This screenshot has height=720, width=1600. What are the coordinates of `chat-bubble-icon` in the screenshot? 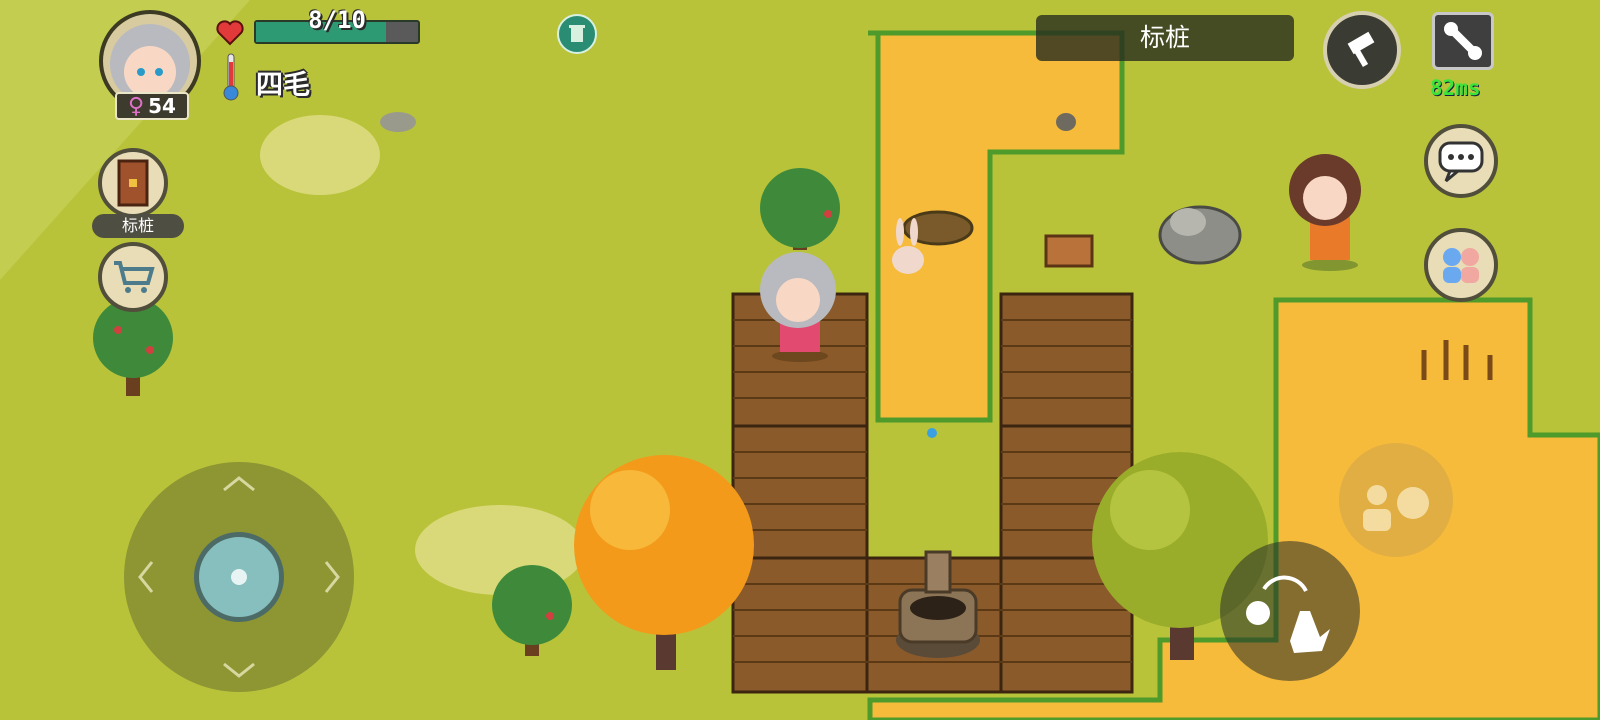 It's located at (1461, 162).